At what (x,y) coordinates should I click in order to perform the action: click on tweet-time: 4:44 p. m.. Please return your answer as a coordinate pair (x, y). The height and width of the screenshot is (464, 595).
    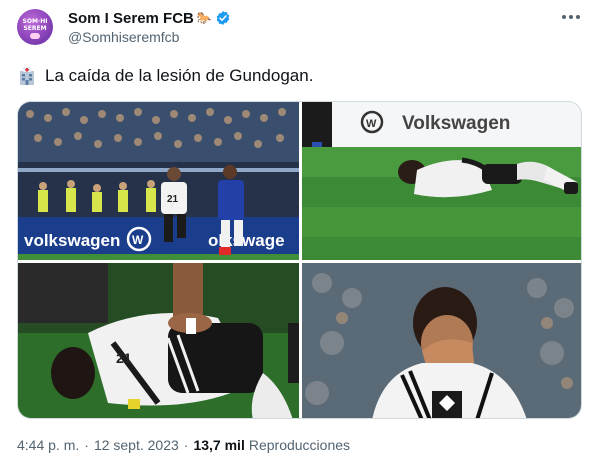
    Looking at the image, I should click on (48, 445).